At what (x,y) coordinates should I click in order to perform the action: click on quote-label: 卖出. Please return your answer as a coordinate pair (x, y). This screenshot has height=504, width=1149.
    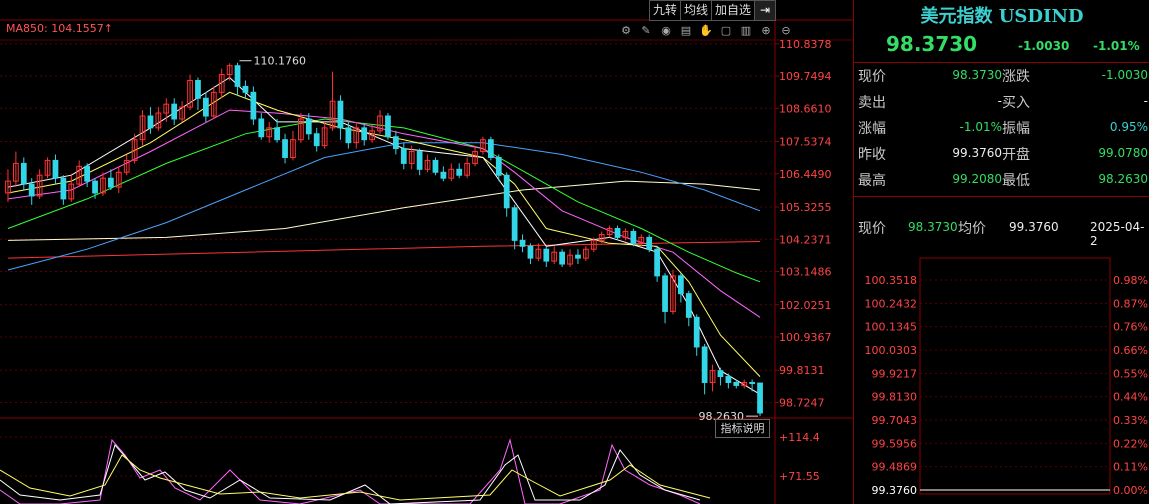
    Looking at the image, I should click on (872, 103).